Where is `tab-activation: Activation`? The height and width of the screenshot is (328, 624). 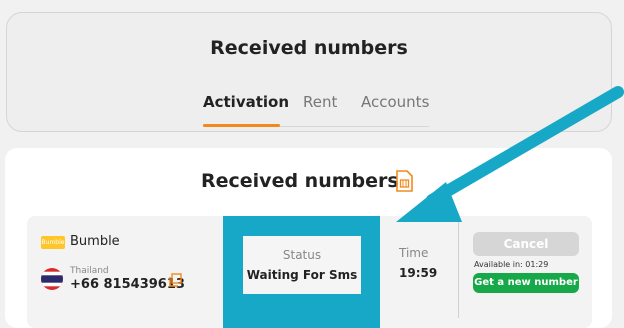
tab-activation: Activation is located at coordinates (246, 102).